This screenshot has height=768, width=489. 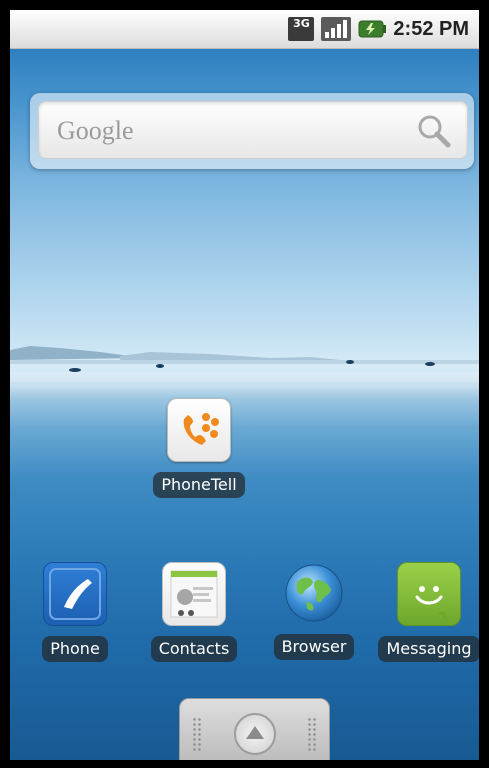 I want to click on status-icons: 3G 2:52 PM, so click(x=378, y=29).